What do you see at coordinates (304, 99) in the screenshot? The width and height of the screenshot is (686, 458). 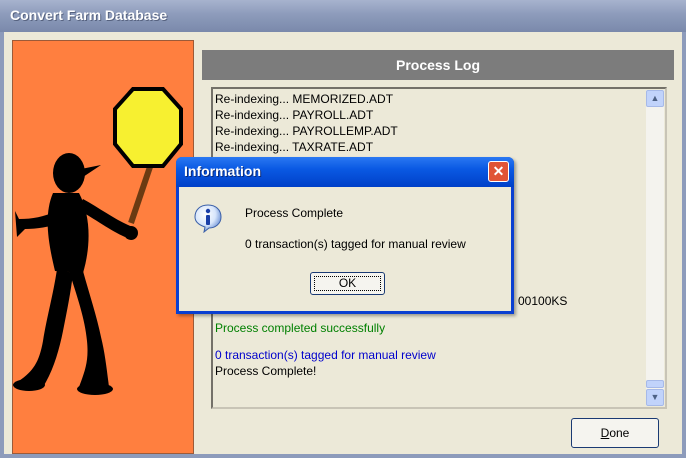 I see `log-line: Re-indexing... MEMORIZED.ADT` at bounding box center [304, 99].